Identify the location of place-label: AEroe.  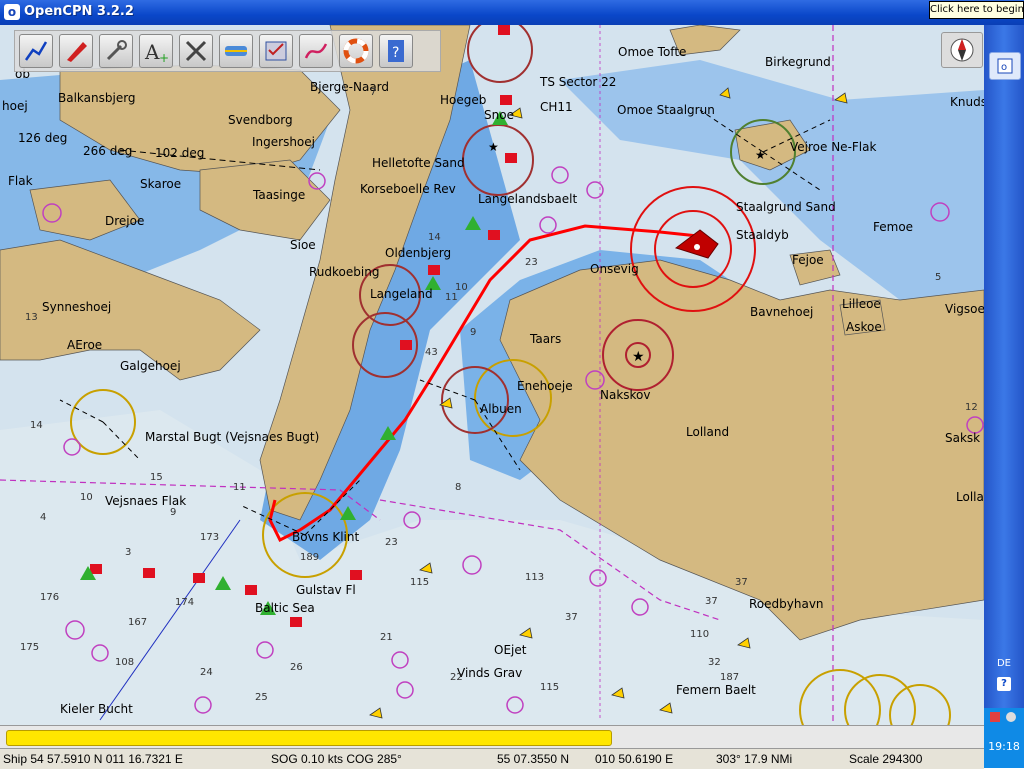
(84, 345).